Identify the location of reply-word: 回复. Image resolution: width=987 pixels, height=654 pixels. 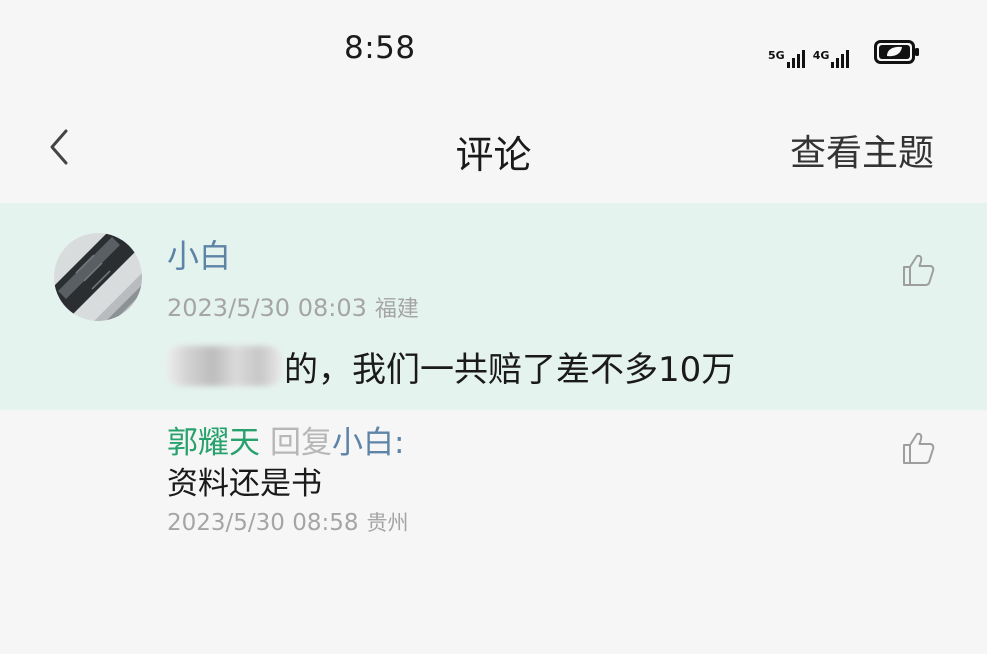
(301, 443).